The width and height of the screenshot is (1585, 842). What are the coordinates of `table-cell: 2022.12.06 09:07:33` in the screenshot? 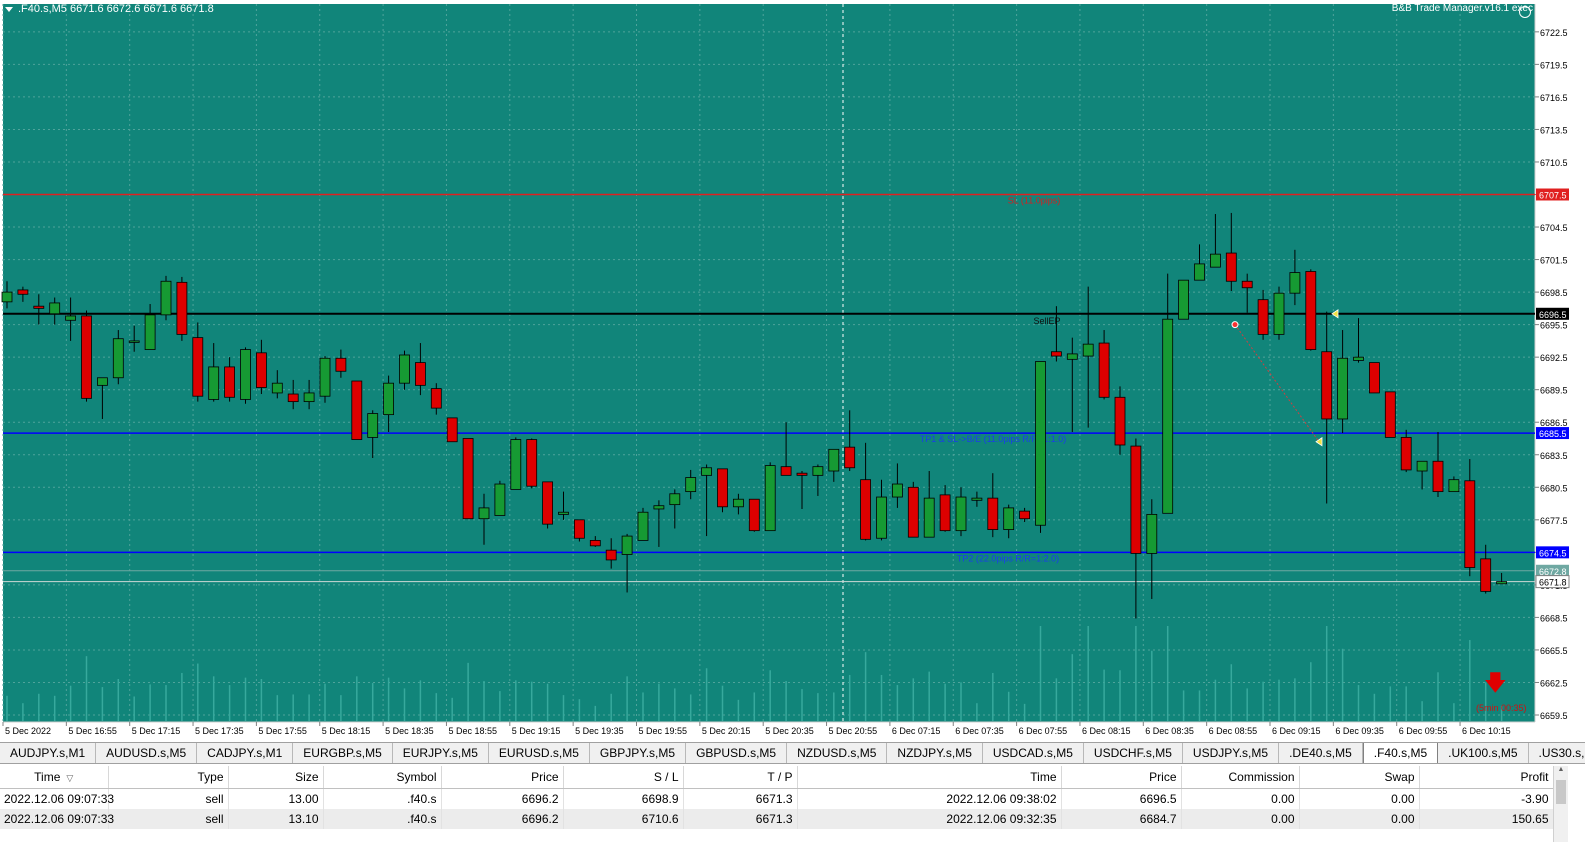 It's located at (57, 798).